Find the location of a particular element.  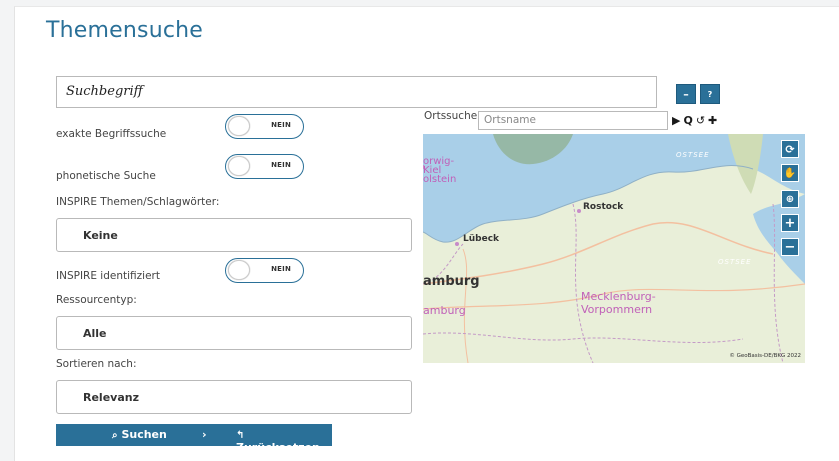

map-label-city: amburg is located at coordinates (451, 281).